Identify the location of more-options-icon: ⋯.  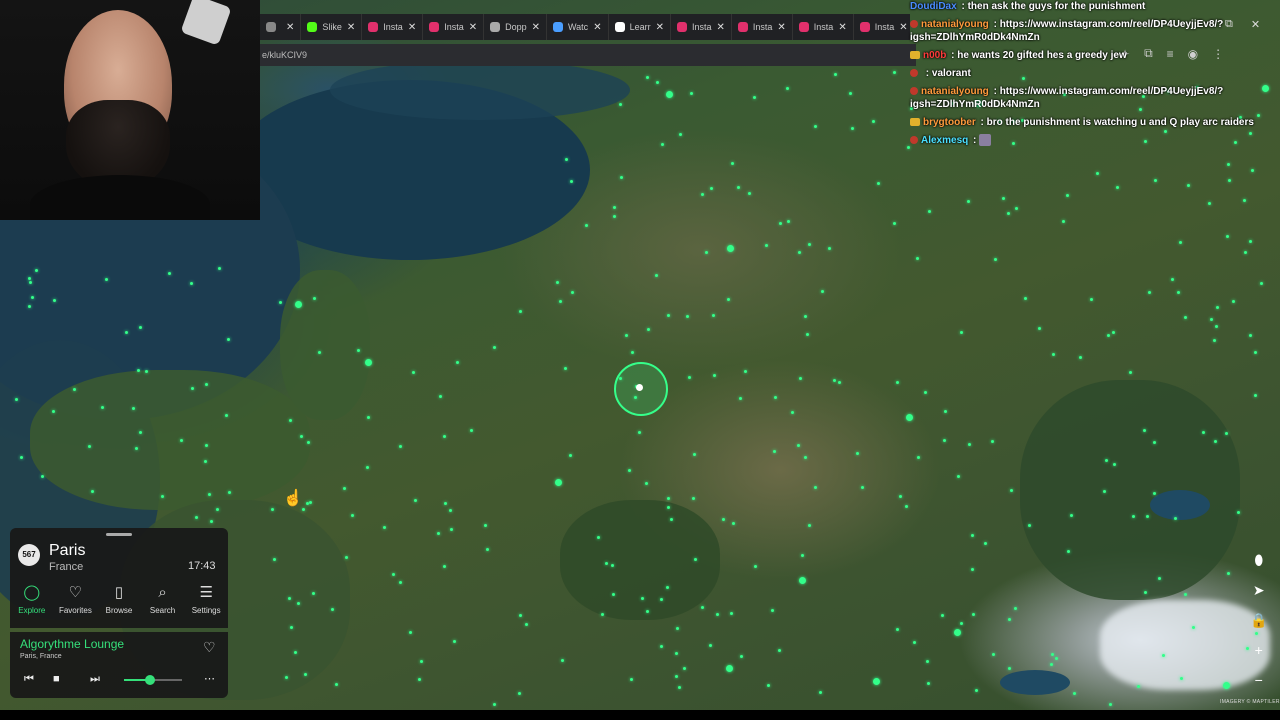
(209, 678).